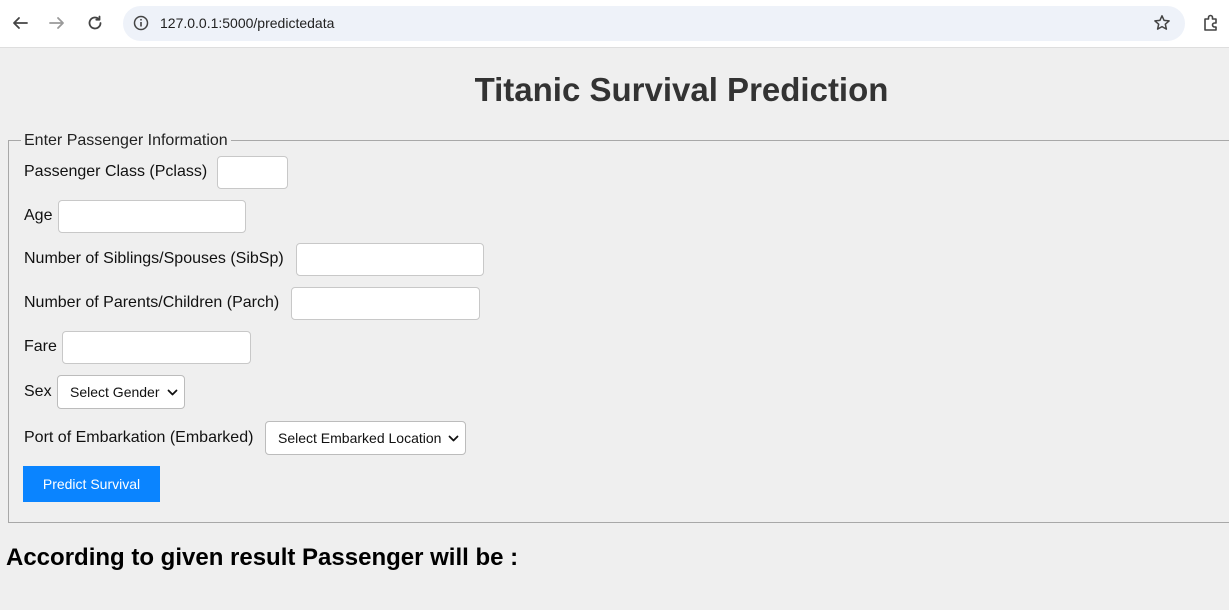  What do you see at coordinates (116, 171) in the screenshot?
I see `pclass-label: Passenger Class (Pclass)` at bounding box center [116, 171].